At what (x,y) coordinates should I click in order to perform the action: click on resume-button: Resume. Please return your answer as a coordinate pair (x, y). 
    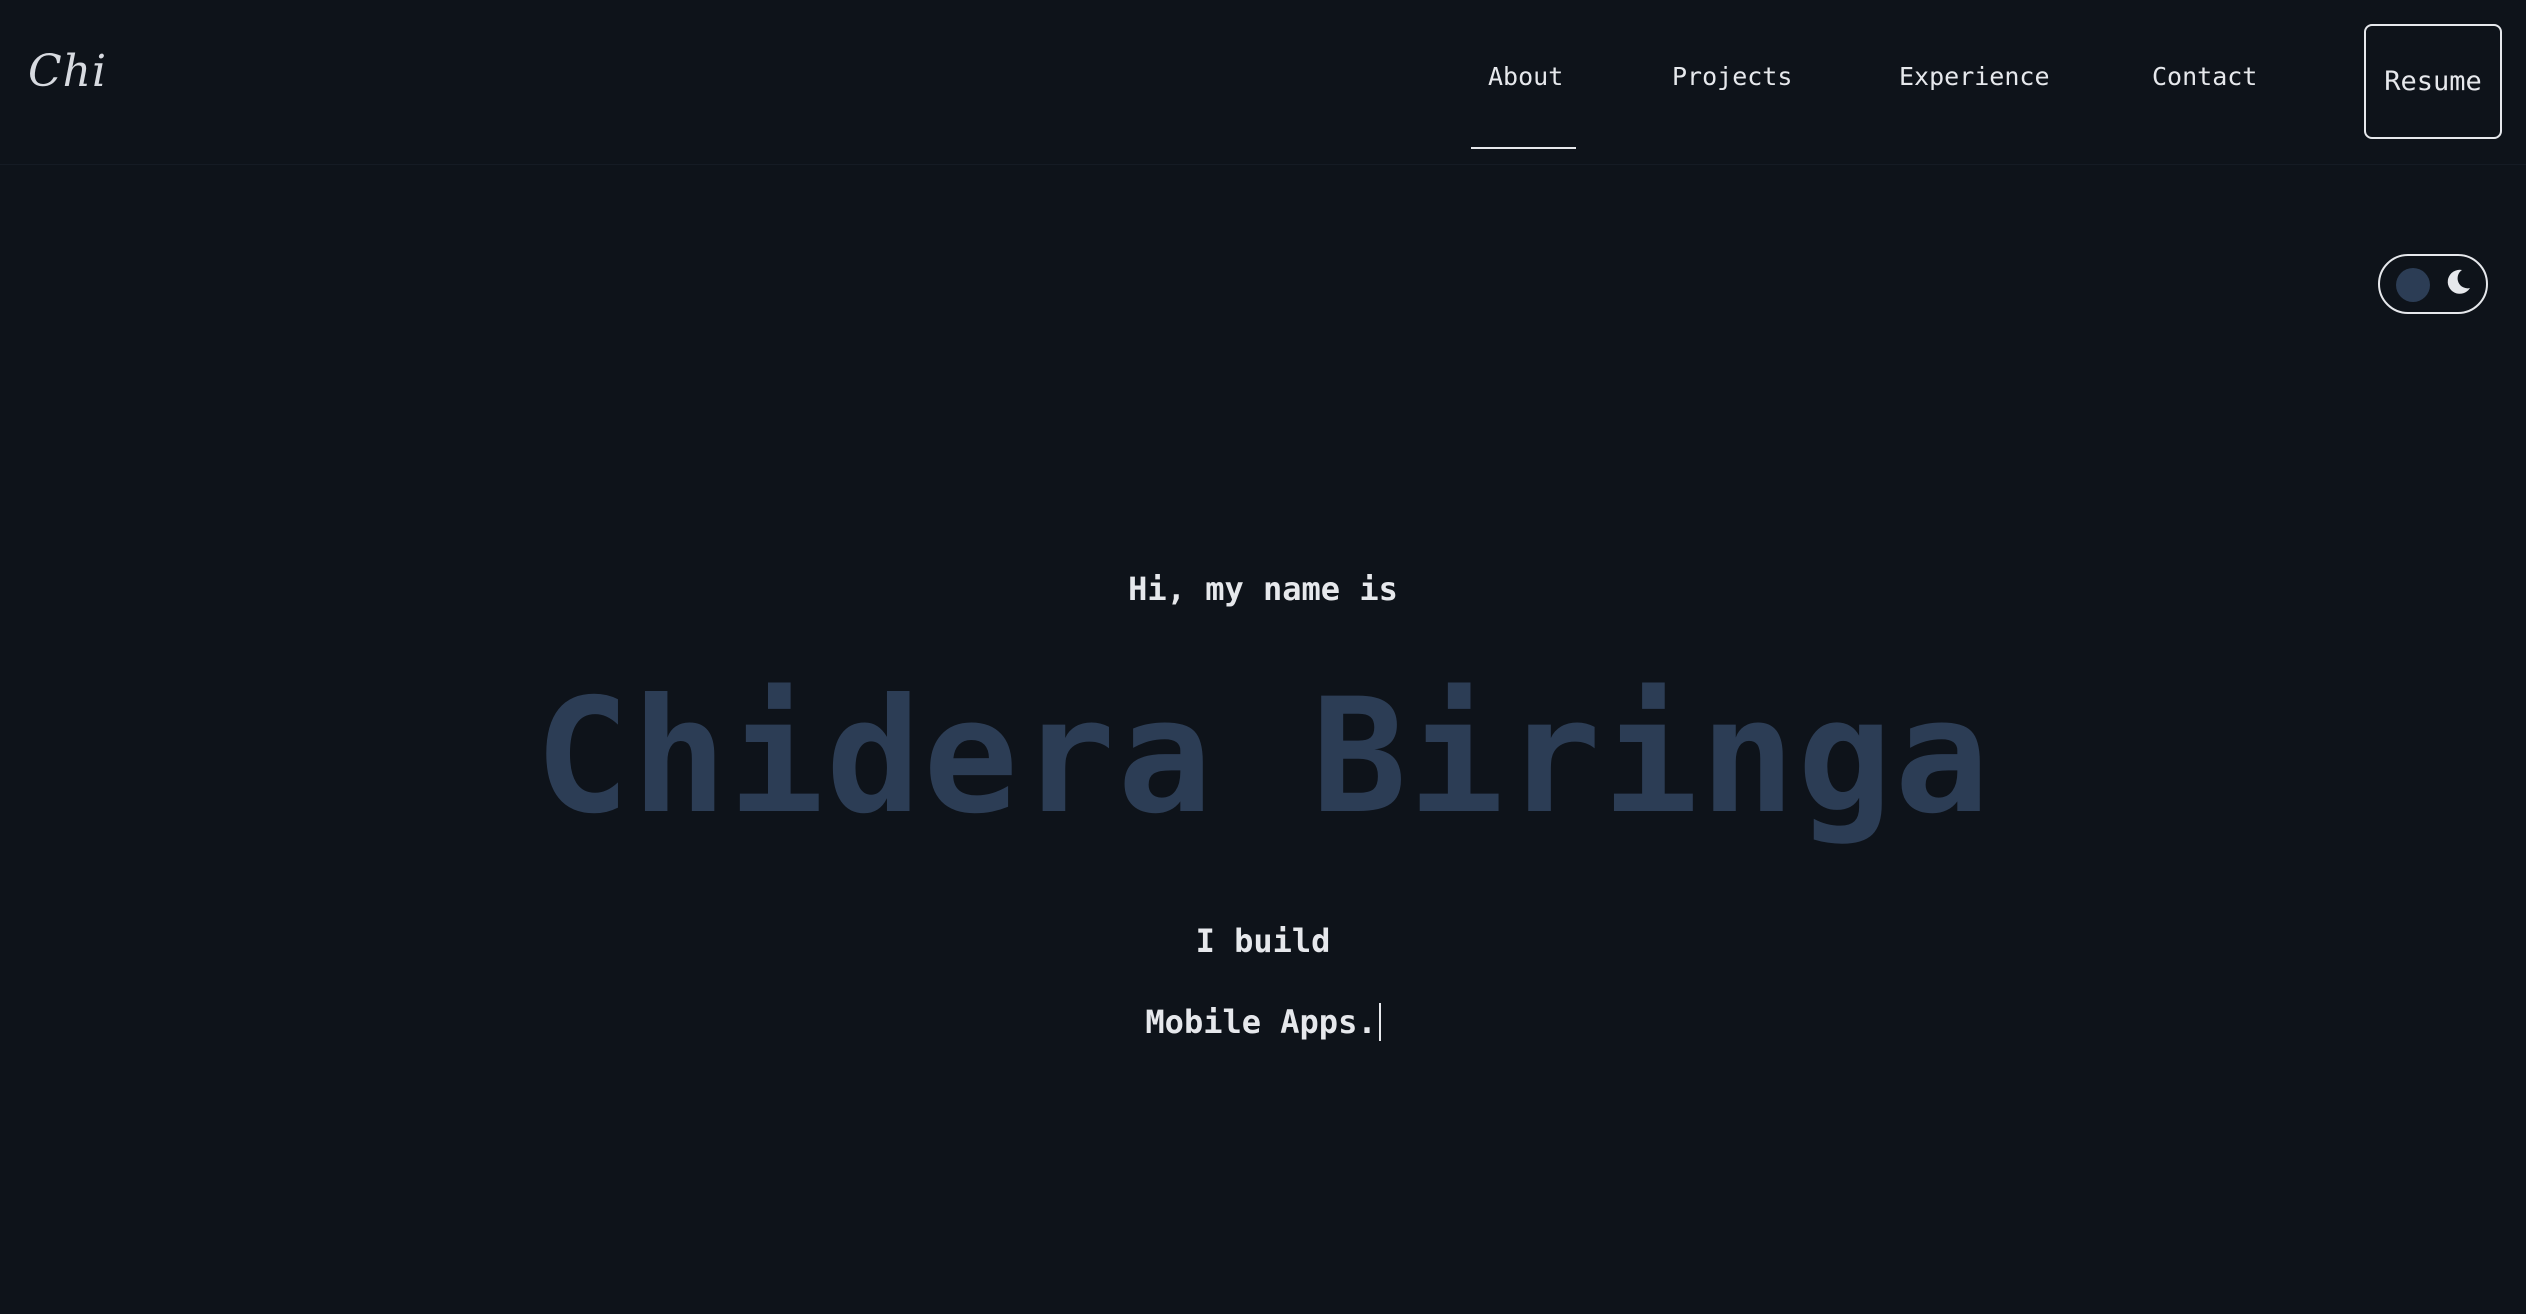
    Looking at the image, I should click on (2433, 81).